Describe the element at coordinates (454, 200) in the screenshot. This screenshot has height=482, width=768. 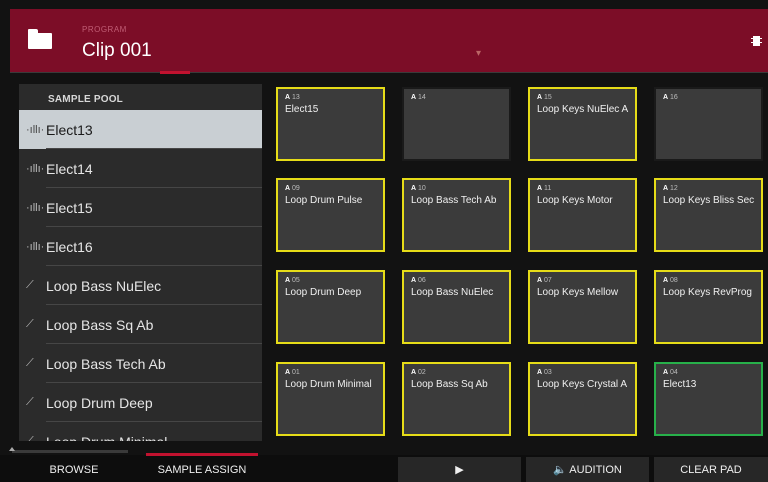
I see `pad-sample-name: Loop Bass Tech Ab` at that location.